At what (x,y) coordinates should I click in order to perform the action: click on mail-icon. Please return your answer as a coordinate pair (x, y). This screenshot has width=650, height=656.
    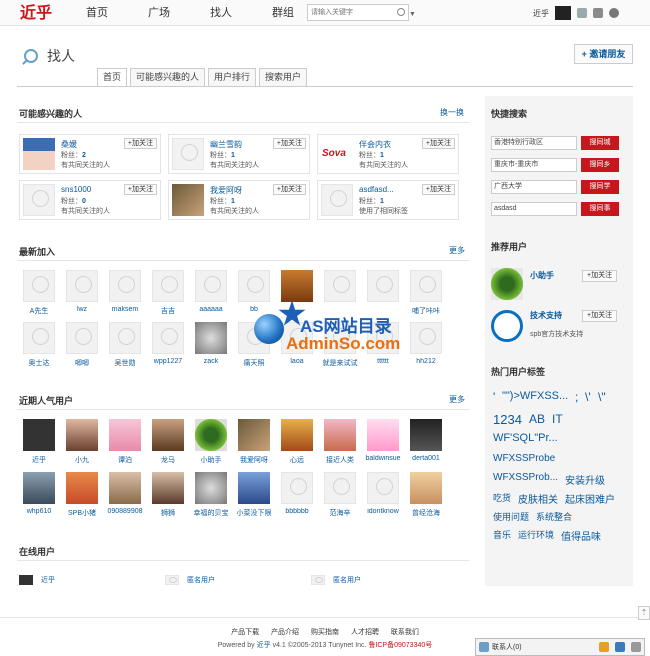
    Looking at the image, I should click on (636, 647).